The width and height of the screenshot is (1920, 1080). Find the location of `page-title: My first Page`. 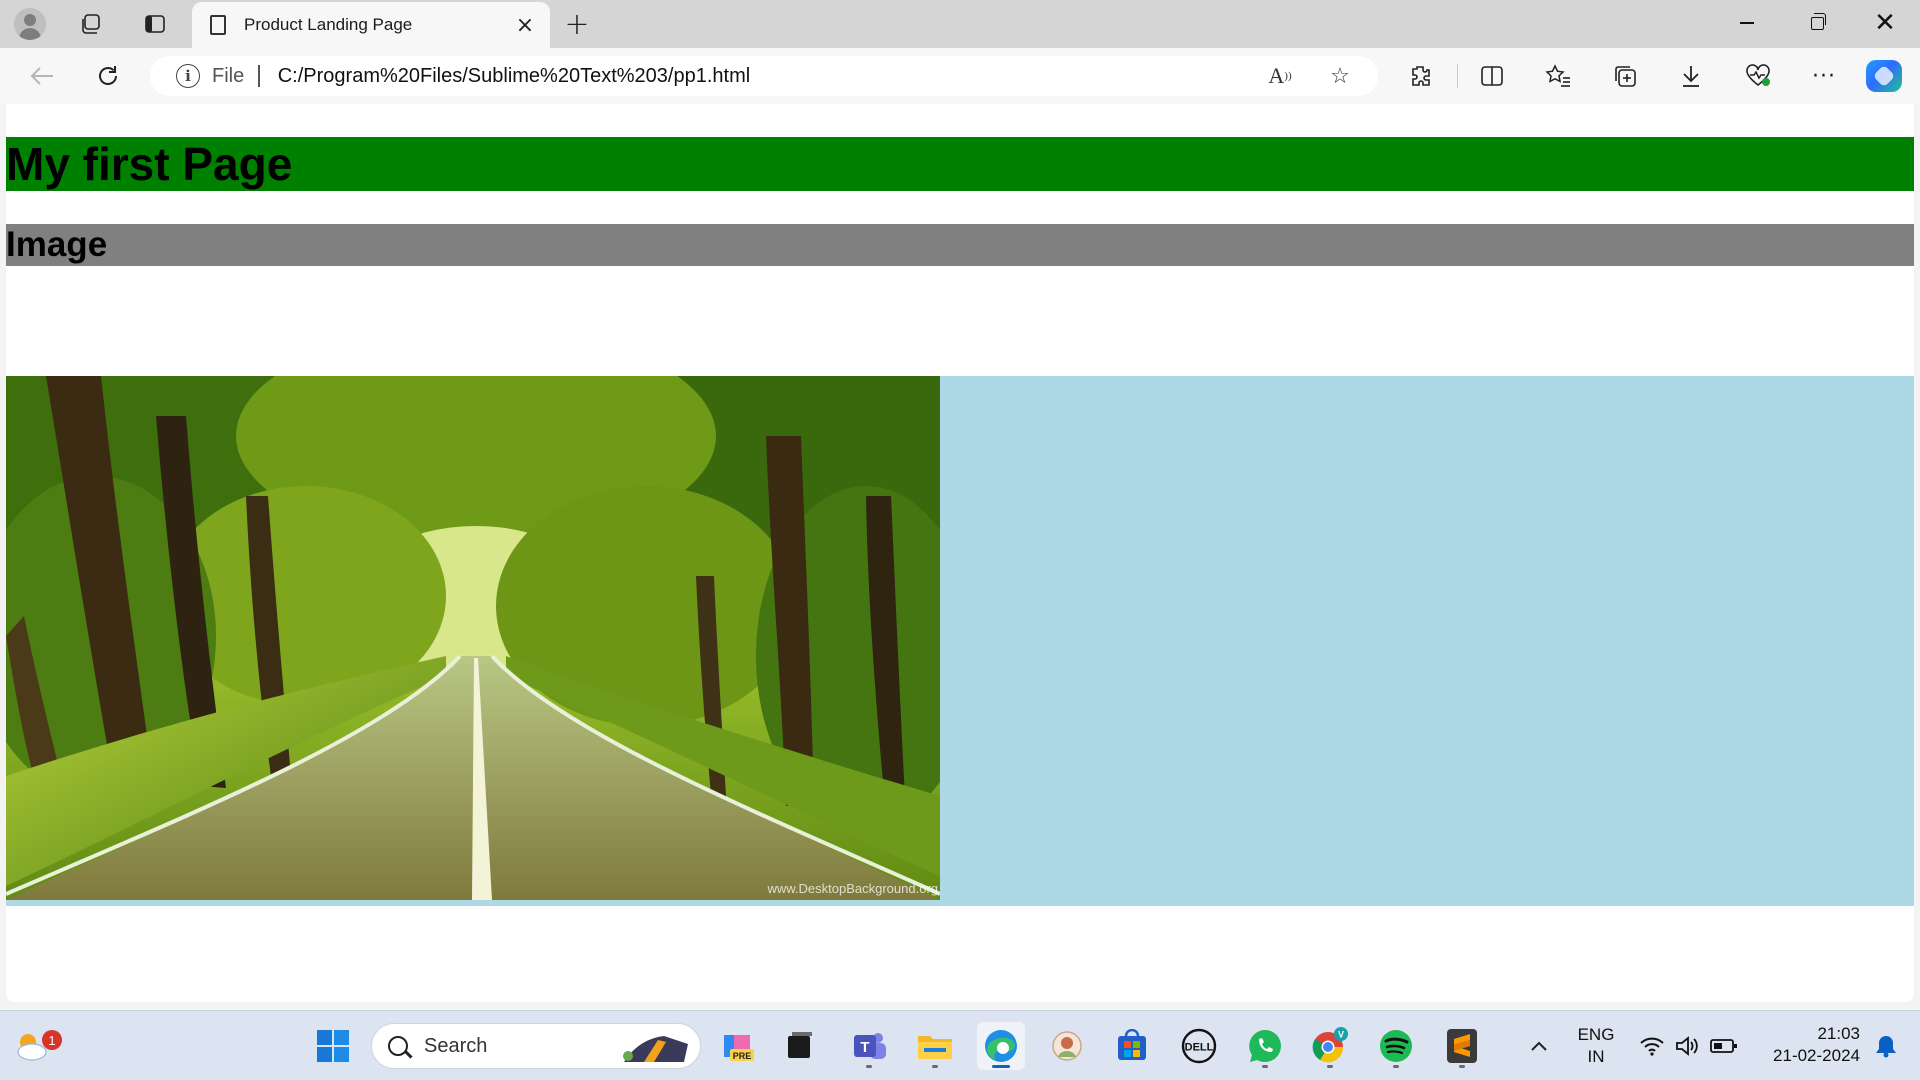

page-title: My first Page is located at coordinates (149, 164).